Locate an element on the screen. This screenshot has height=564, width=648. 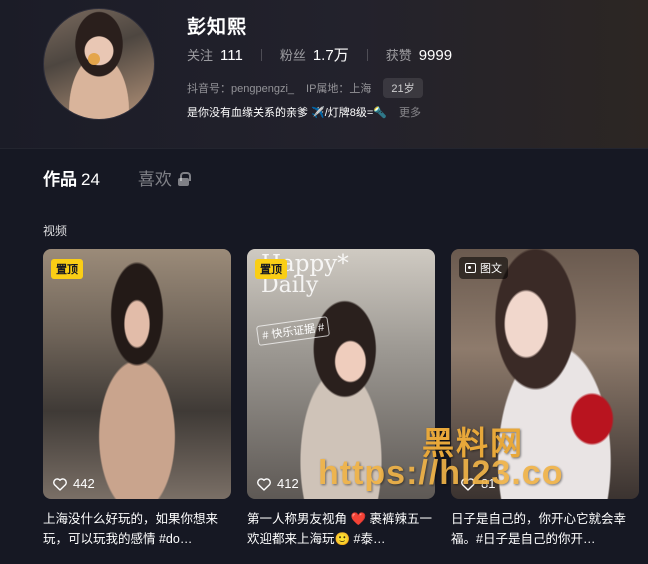
profile-meta: 抖音号：pengpengzi_ IP属地：上海 21岁 is located at coordinates (311, 88).